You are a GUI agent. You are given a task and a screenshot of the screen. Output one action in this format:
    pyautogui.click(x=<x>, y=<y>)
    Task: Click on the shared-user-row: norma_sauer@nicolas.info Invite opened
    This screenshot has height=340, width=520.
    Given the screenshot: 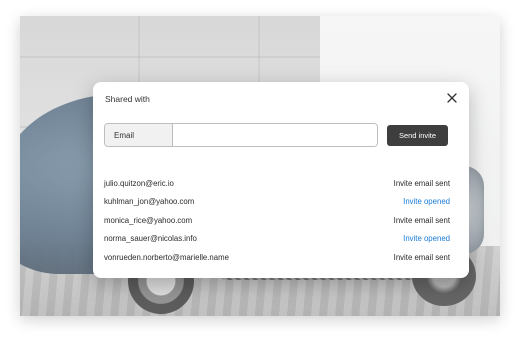 What is the action you would take?
    pyautogui.click(x=277, y=239)
    